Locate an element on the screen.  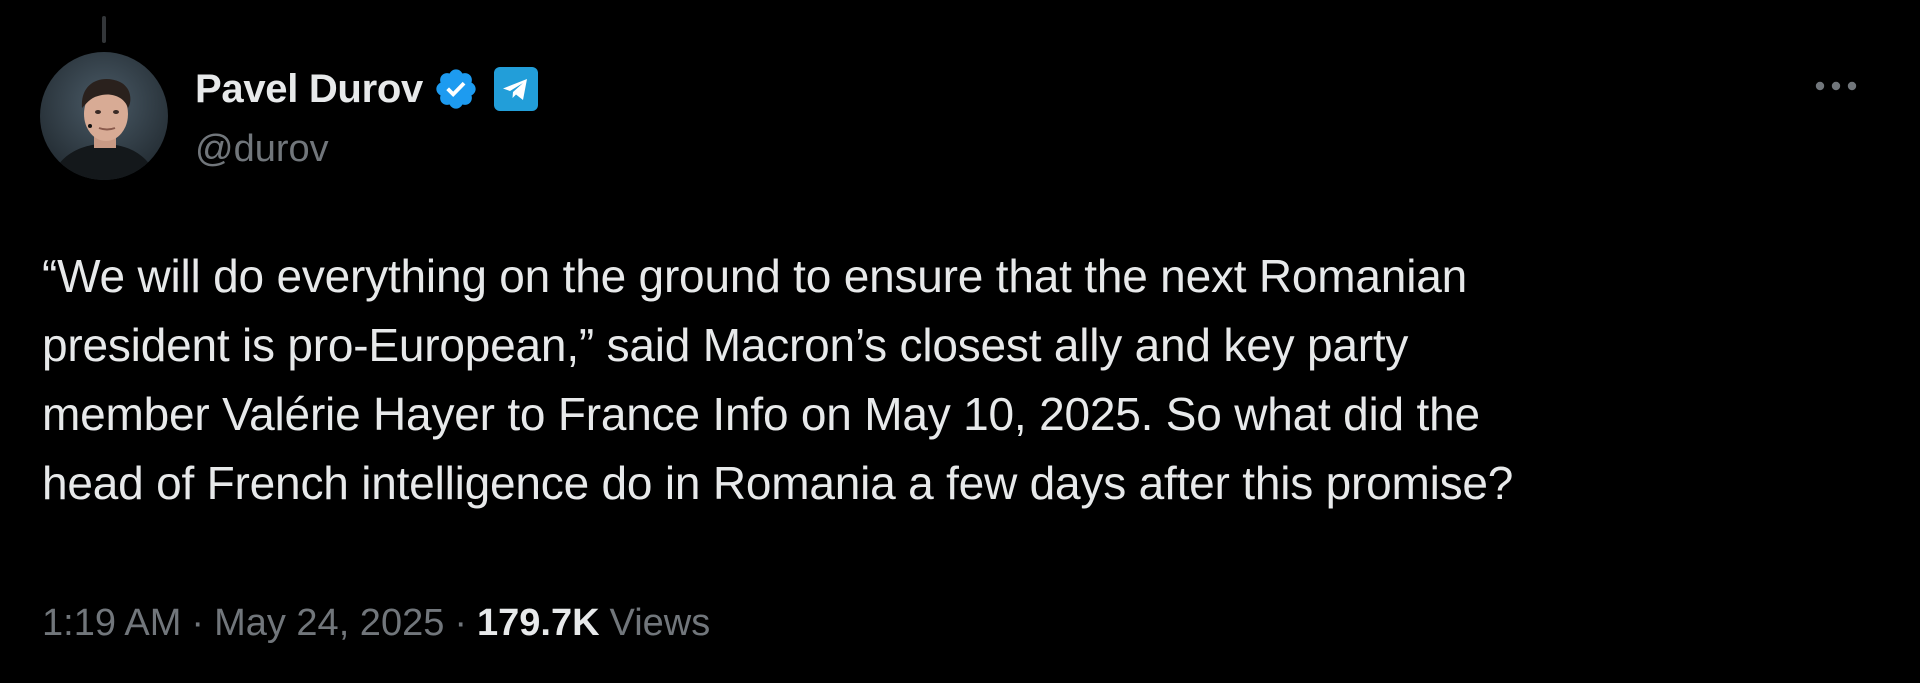
avatar is located at coordinates (104, 116).